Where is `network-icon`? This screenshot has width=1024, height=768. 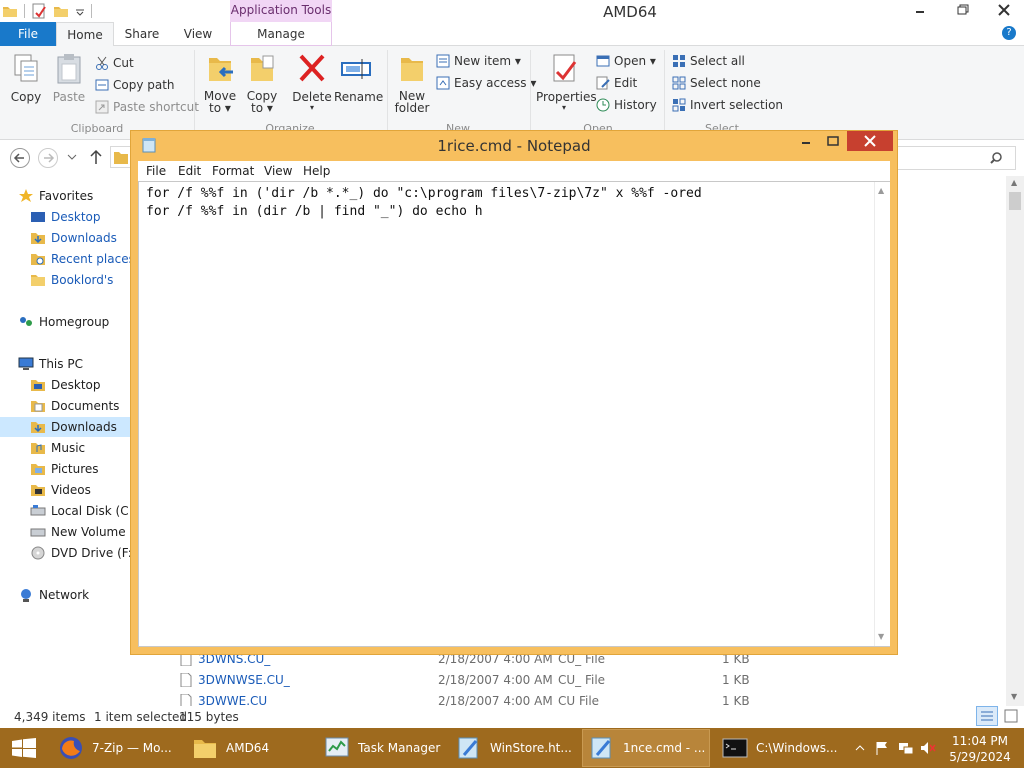
network-icon is located at coordinates (906, 748).